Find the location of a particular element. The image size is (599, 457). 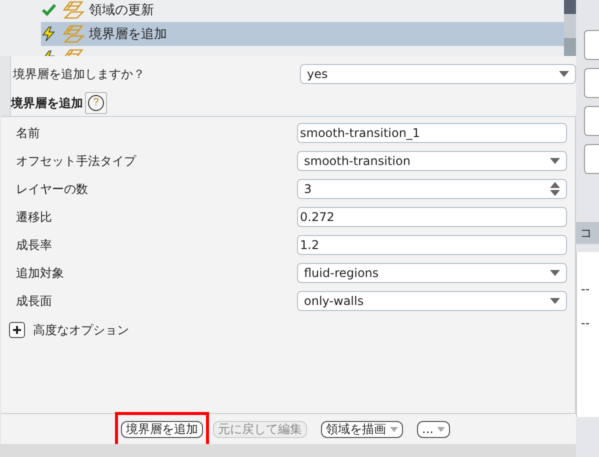

tree-item: 境界層を追加 is located at coordinates (302, 34).